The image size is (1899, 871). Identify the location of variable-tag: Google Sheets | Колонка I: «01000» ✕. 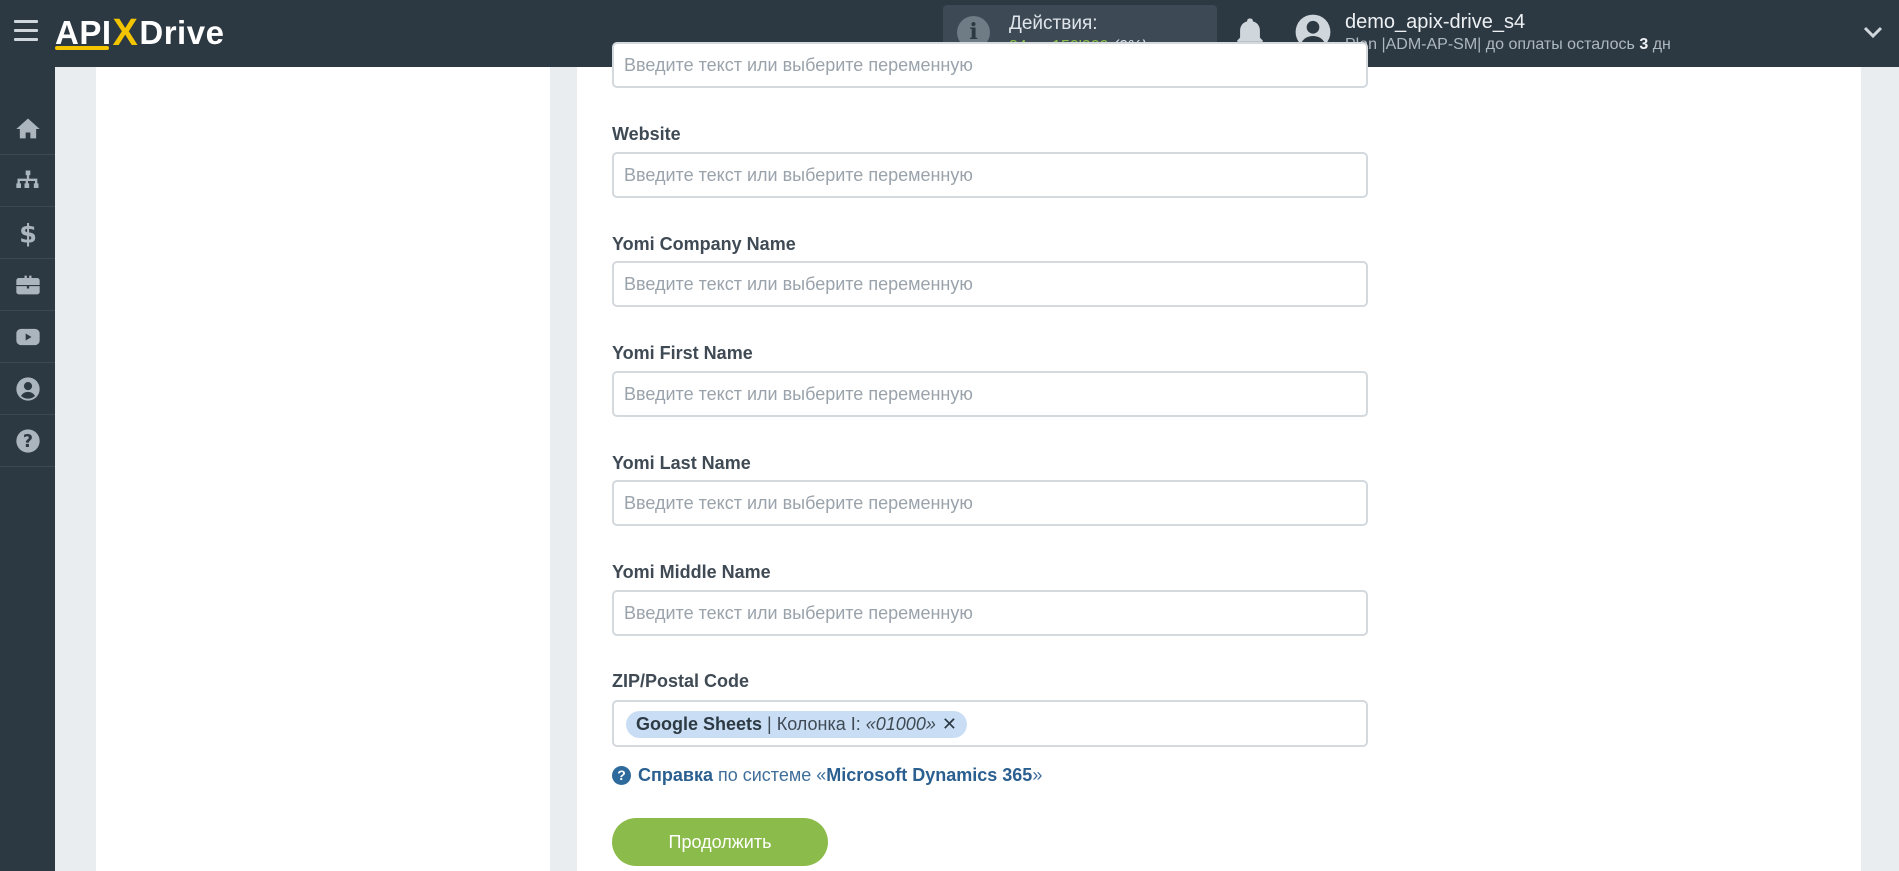
(796, 724).